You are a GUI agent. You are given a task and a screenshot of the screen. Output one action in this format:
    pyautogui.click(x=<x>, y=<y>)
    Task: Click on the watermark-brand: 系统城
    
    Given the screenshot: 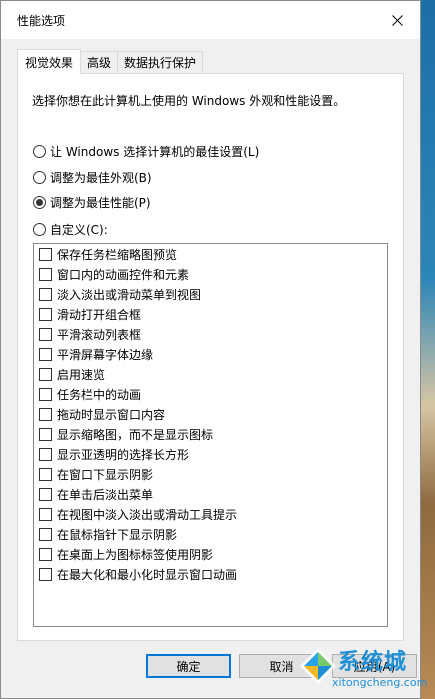 What is the action you would take?
    pyautogui.click(x=373, y=662)
    